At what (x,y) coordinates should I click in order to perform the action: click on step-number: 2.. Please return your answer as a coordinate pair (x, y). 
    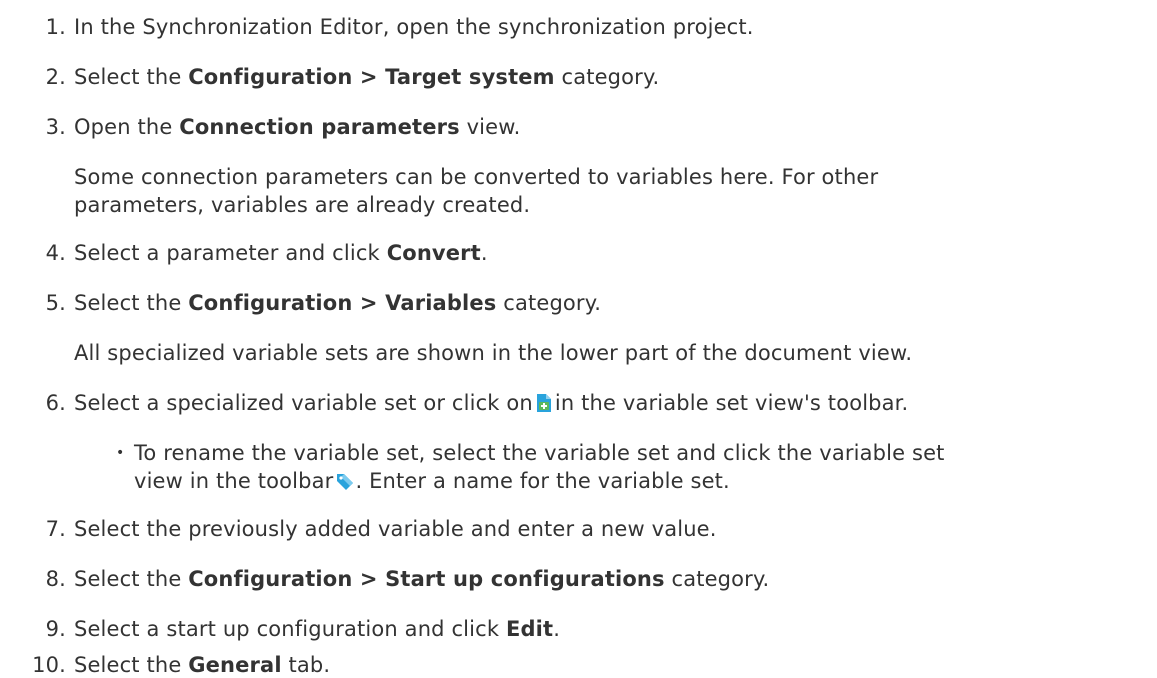
    Looking at the image, I should click on (55, 77).